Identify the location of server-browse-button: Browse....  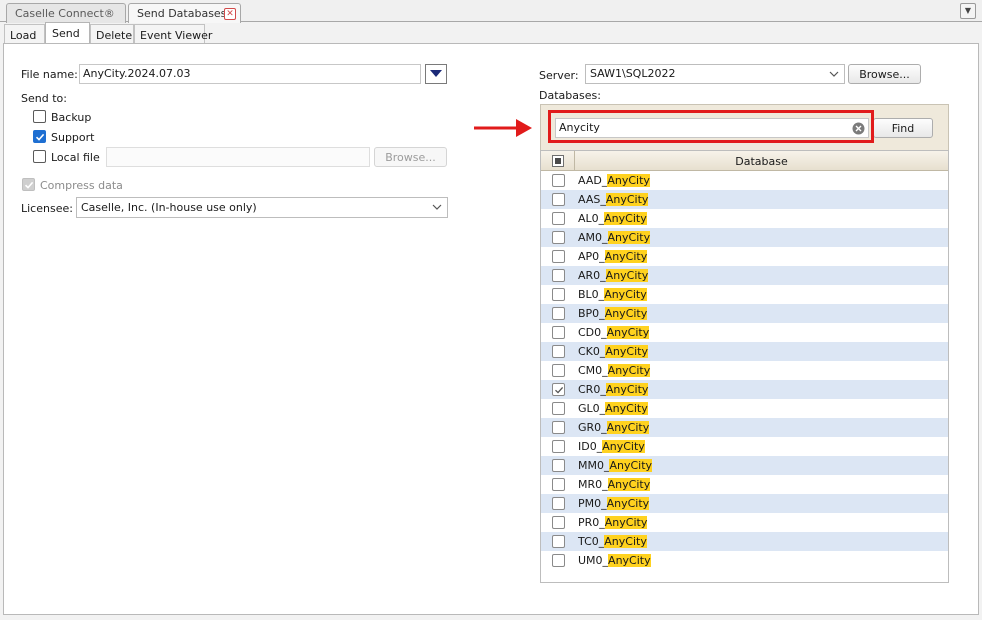
(884, 74).